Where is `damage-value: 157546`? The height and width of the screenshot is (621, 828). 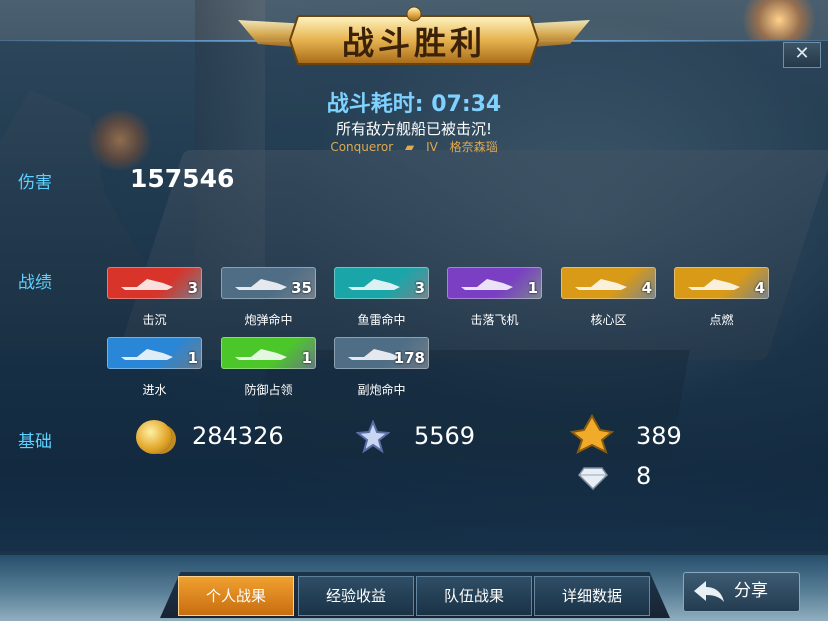
damage-value: 157546 is located at coordinates (182, 178).